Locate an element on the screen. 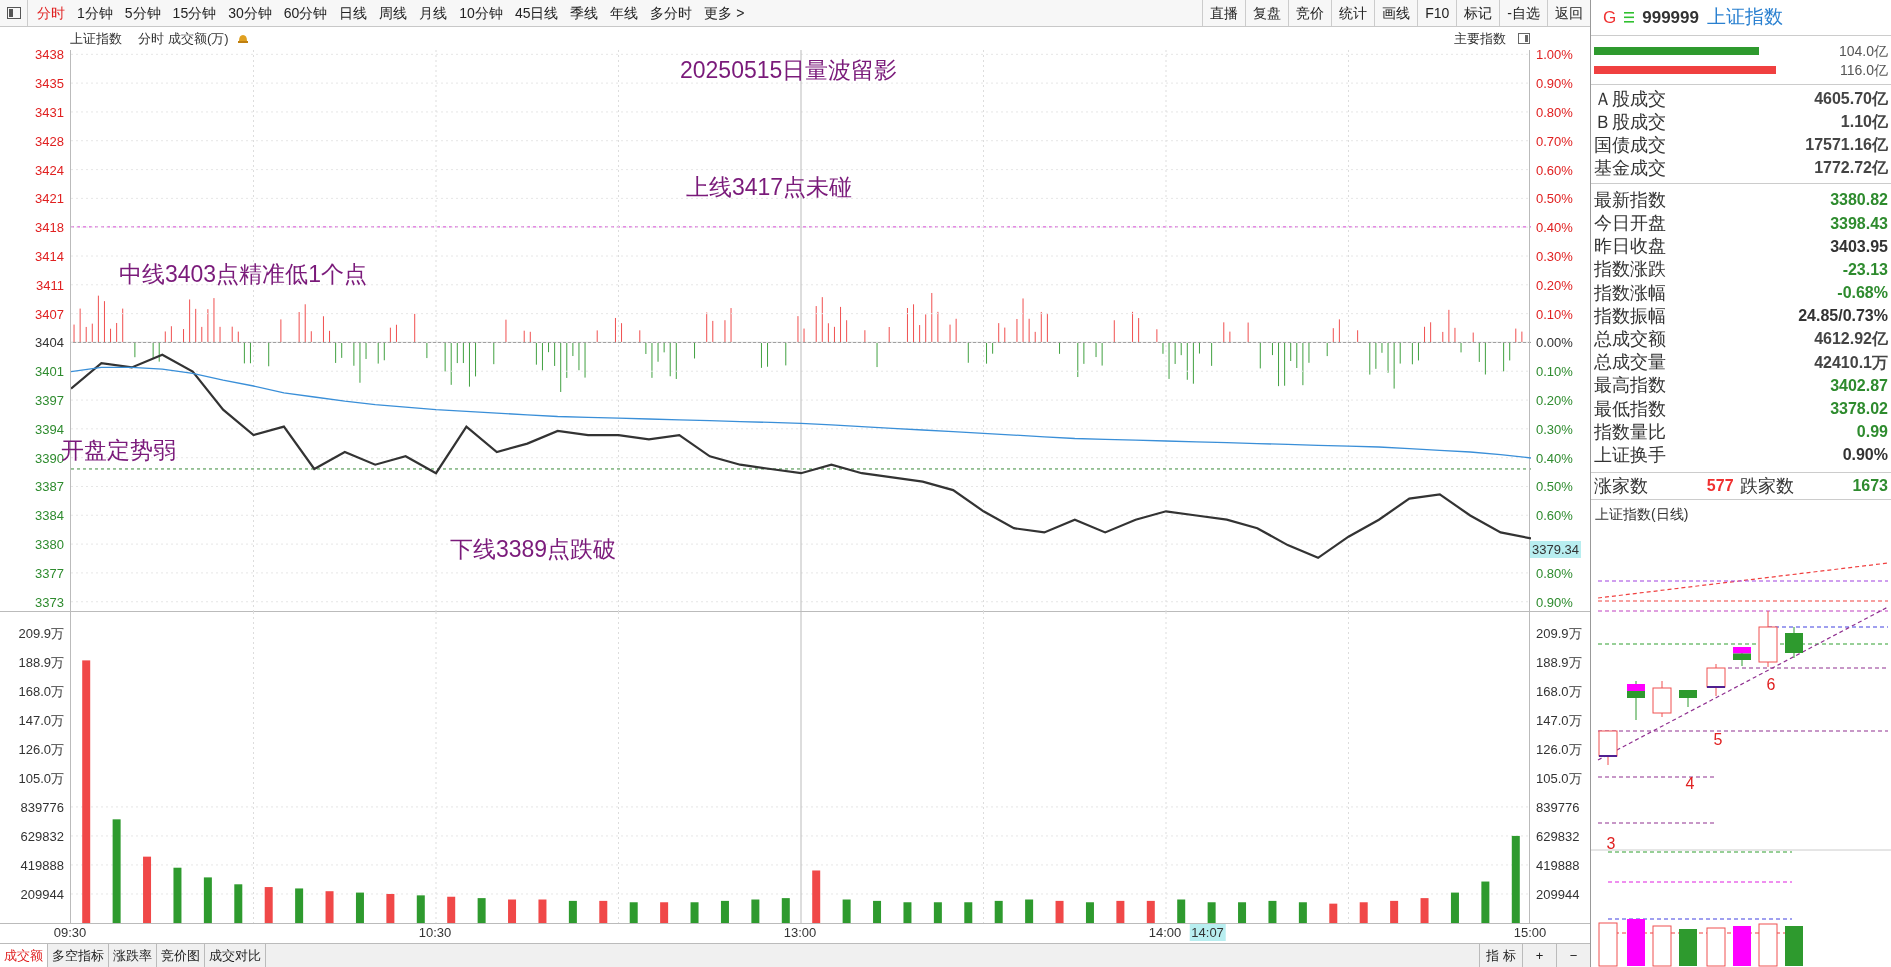  time-label: 14:00 is located at coordinates (1165, 932).